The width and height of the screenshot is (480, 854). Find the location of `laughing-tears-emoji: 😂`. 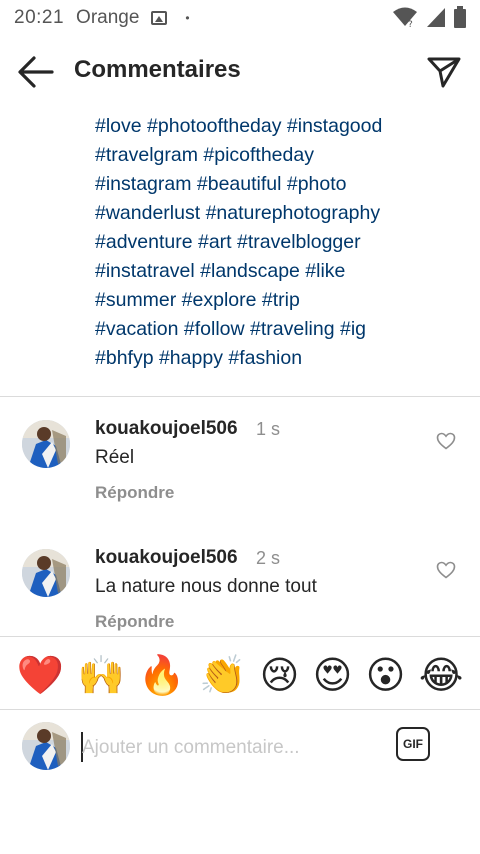

laughing-tears-emoji: 😂 is located at coordinates (441, 675).